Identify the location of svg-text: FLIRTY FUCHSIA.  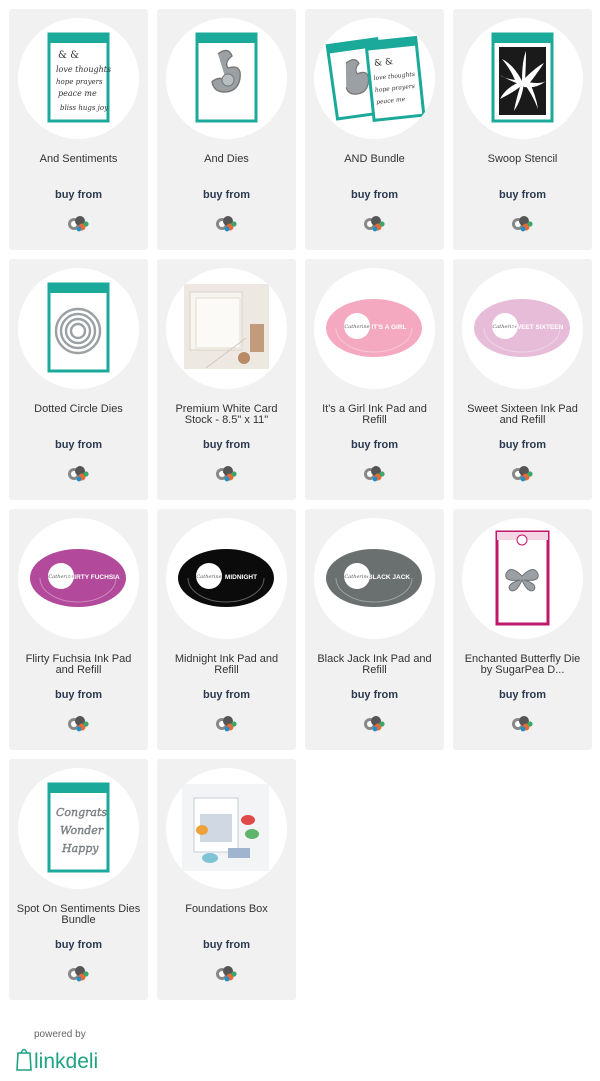
(93, 577).